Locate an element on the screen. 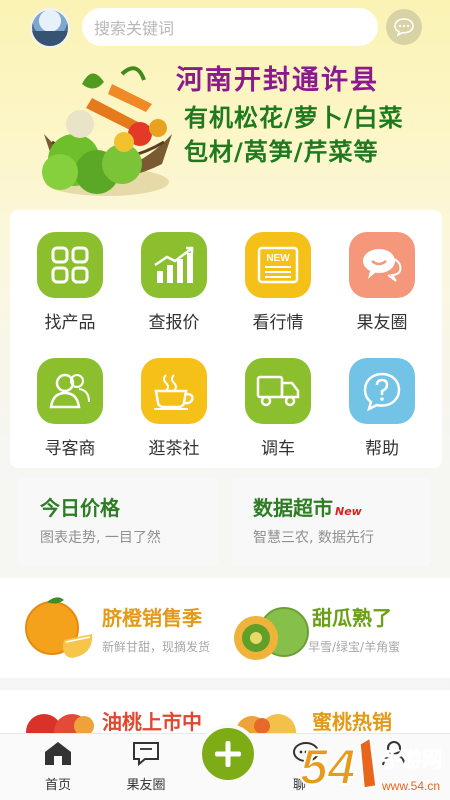  today-price-title: 今日价格 is located at coordinates (80, 508).